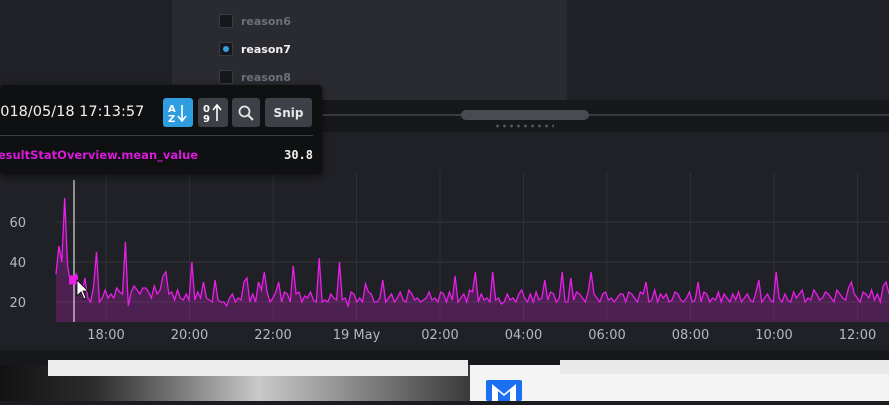 The image size is (889, 405). I want to click on sort-numeric-button: 0 9, so click(213, 112).